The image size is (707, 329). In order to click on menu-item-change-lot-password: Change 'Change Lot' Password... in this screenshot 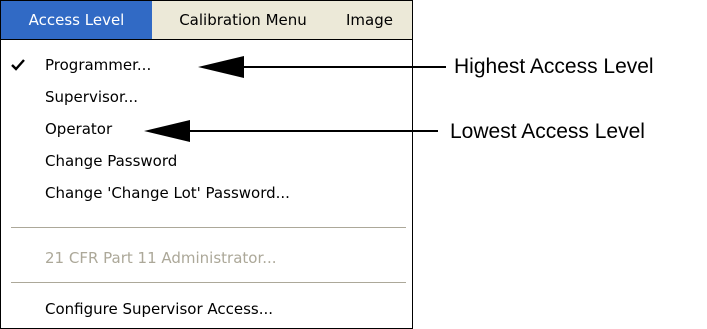, I will do `click(206, 193)`.